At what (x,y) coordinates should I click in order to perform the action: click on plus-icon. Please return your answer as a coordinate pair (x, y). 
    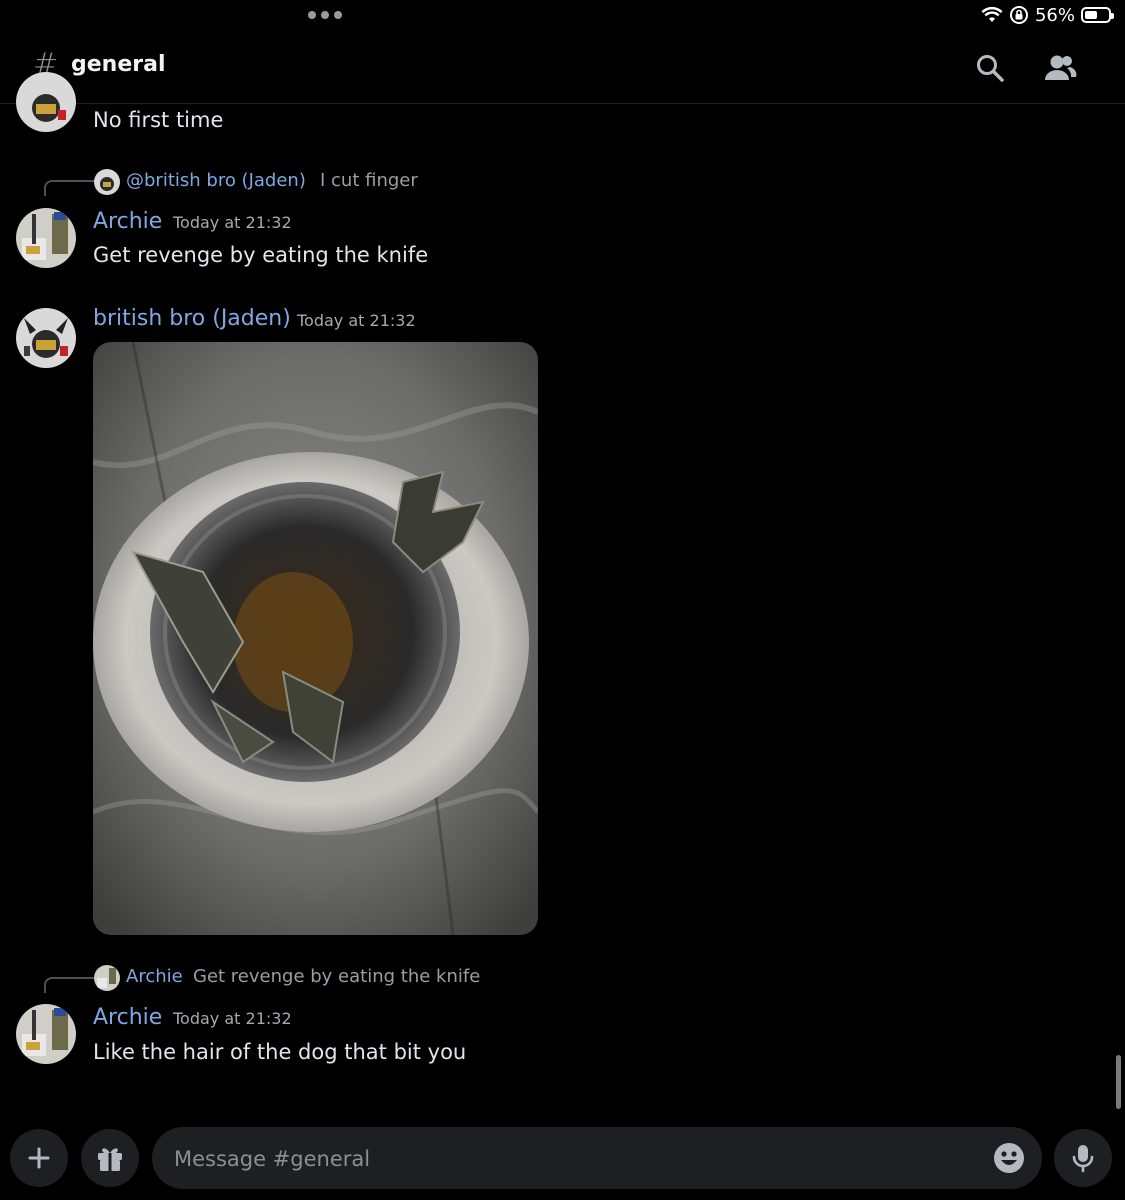
    Looking at the image, I should click on (39, 1158).